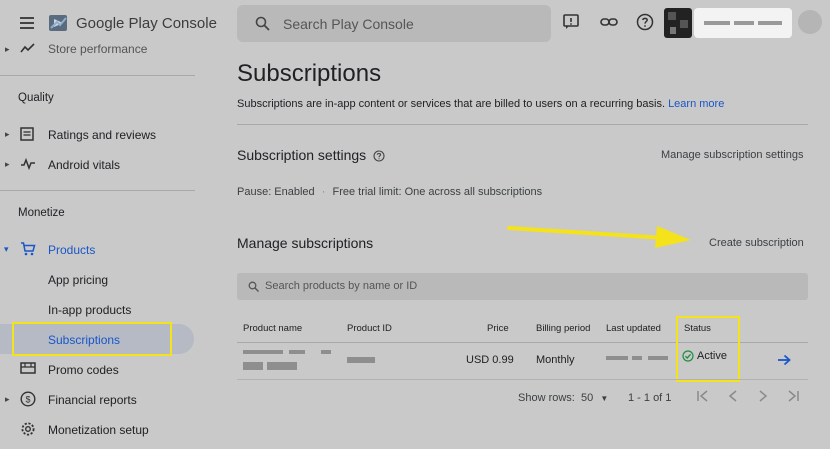 Image resolution: width=830 pixels, height=449 pixels. Describe the element at coordinates (784, 360) in the screenshot. I see `arrow-right-icon` at that location.